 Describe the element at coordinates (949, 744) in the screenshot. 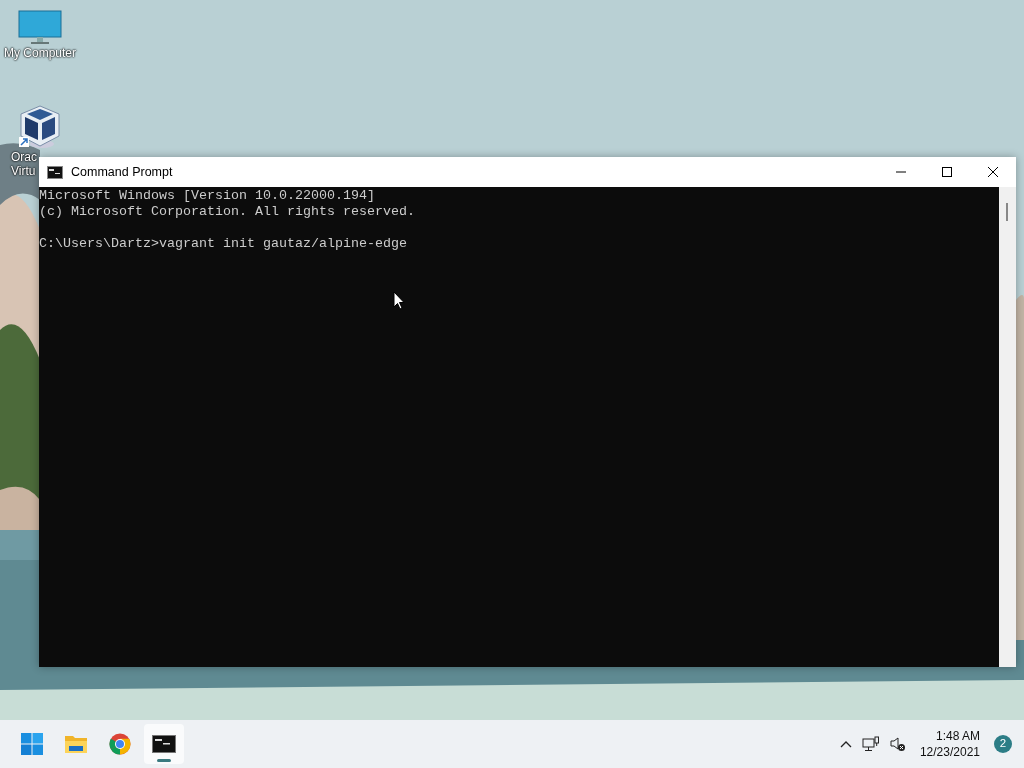

I see `clock: 1:48 AM 12/23/2021` at that location.